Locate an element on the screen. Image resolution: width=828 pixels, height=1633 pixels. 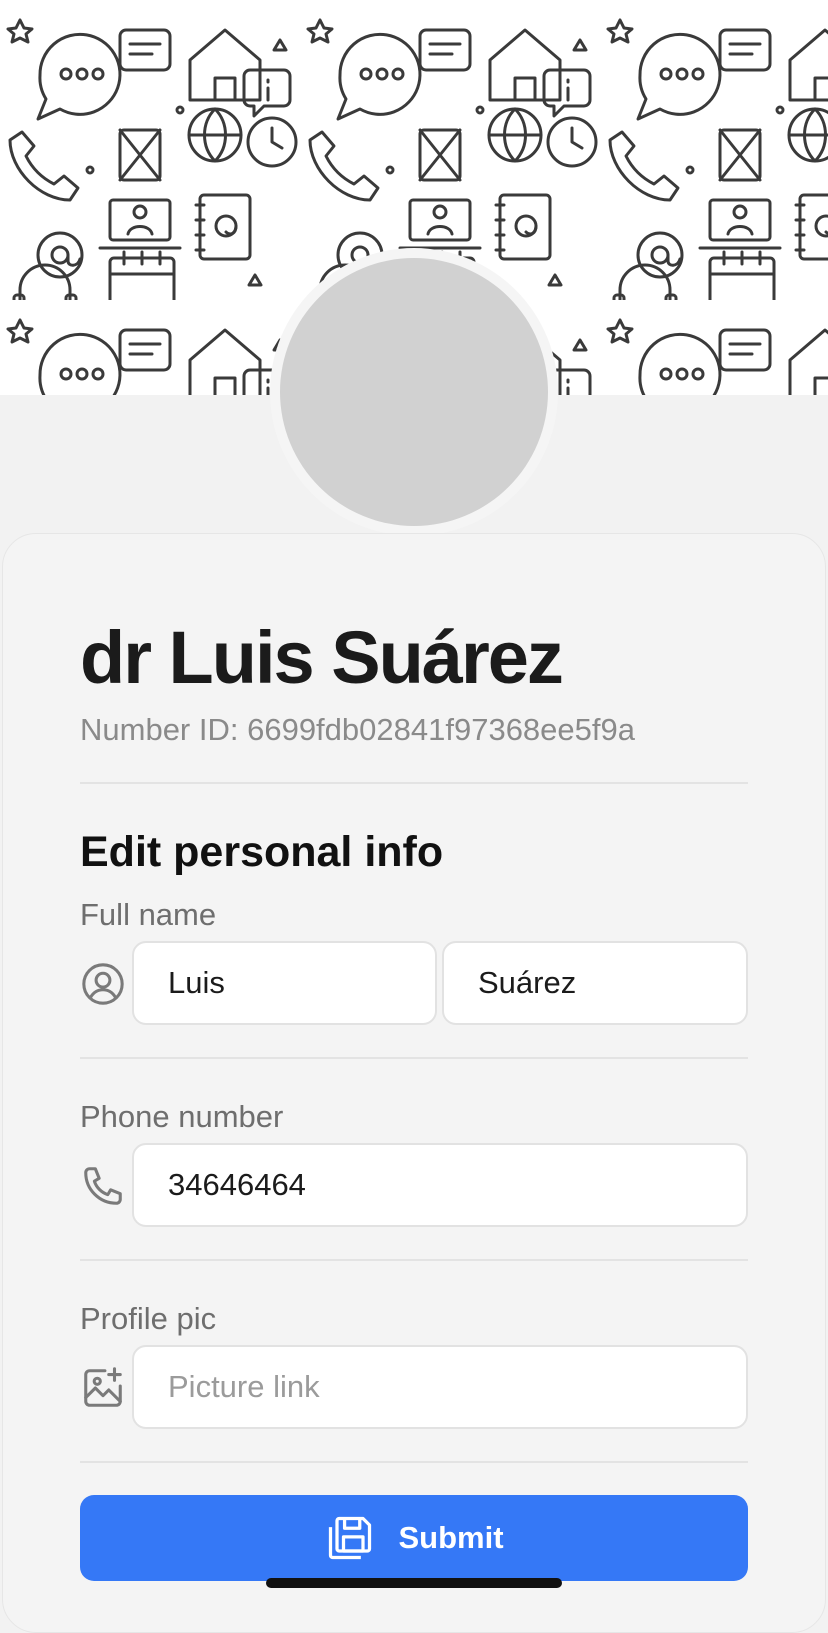
profile-id: Number ID: 6699fdb02841f97368ee5f9a is located at coordinates (357, 729).